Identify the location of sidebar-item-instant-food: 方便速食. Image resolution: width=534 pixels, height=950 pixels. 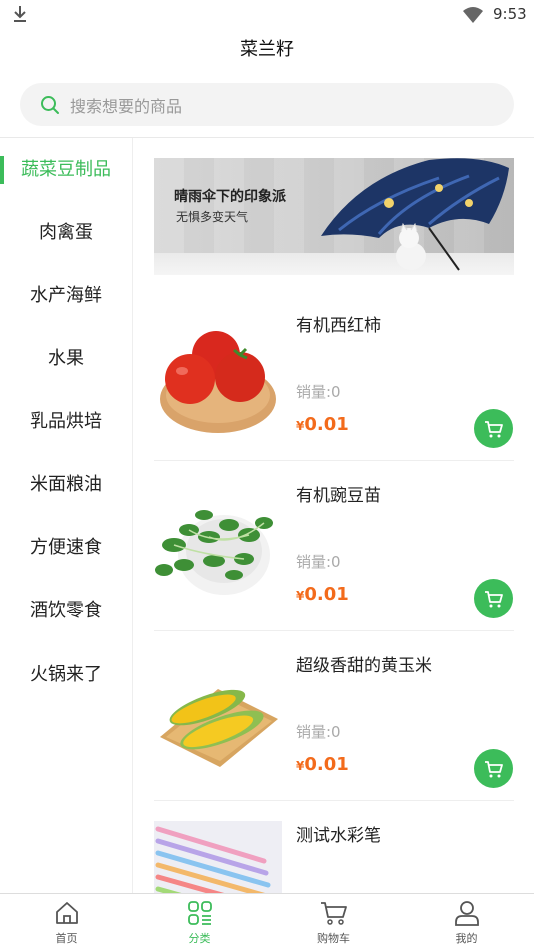
(66, 548).